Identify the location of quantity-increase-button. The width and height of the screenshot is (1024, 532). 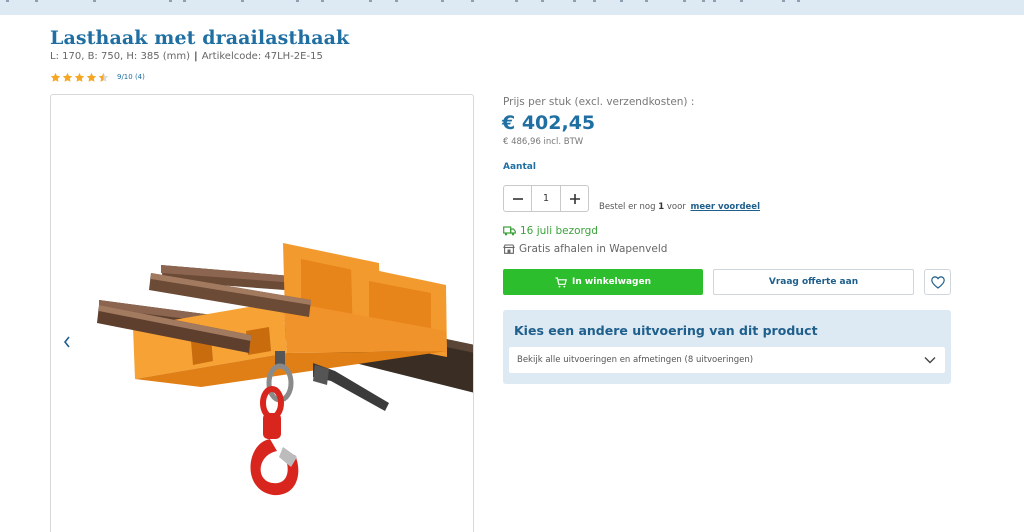
(574, 198).